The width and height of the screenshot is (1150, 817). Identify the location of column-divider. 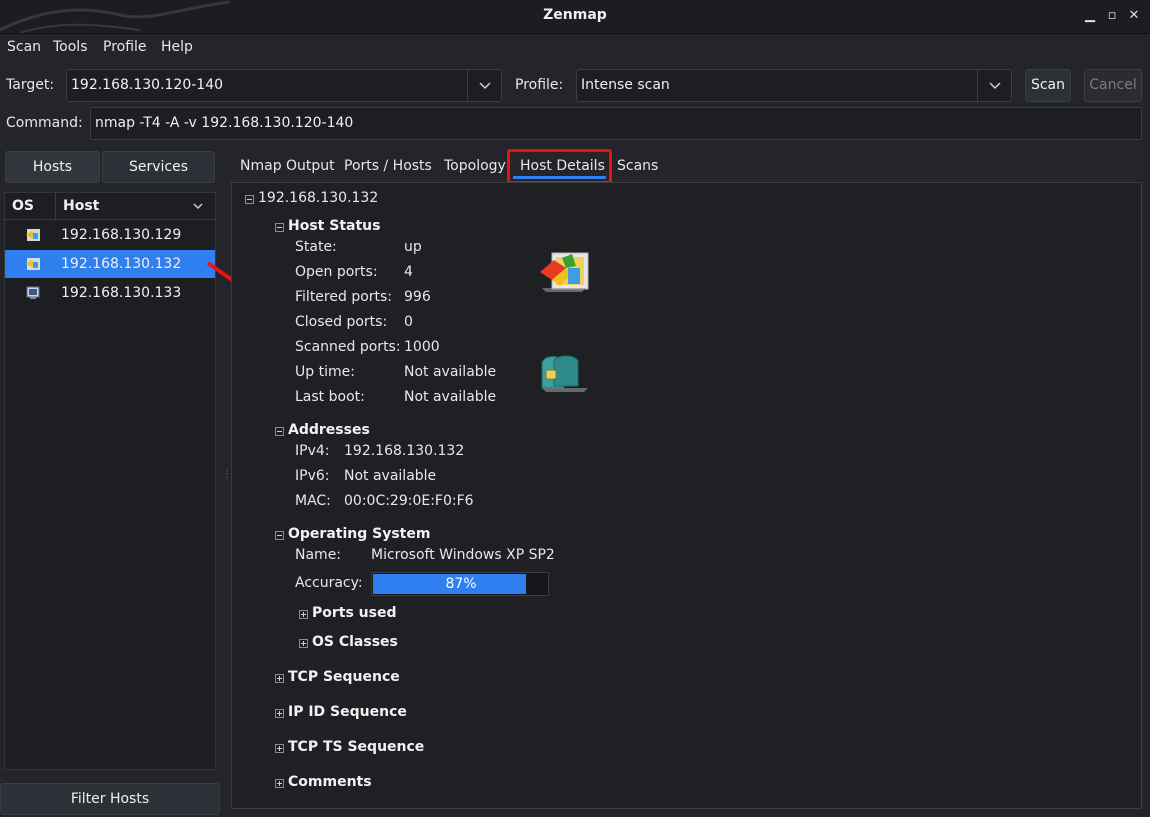
(55, 206).